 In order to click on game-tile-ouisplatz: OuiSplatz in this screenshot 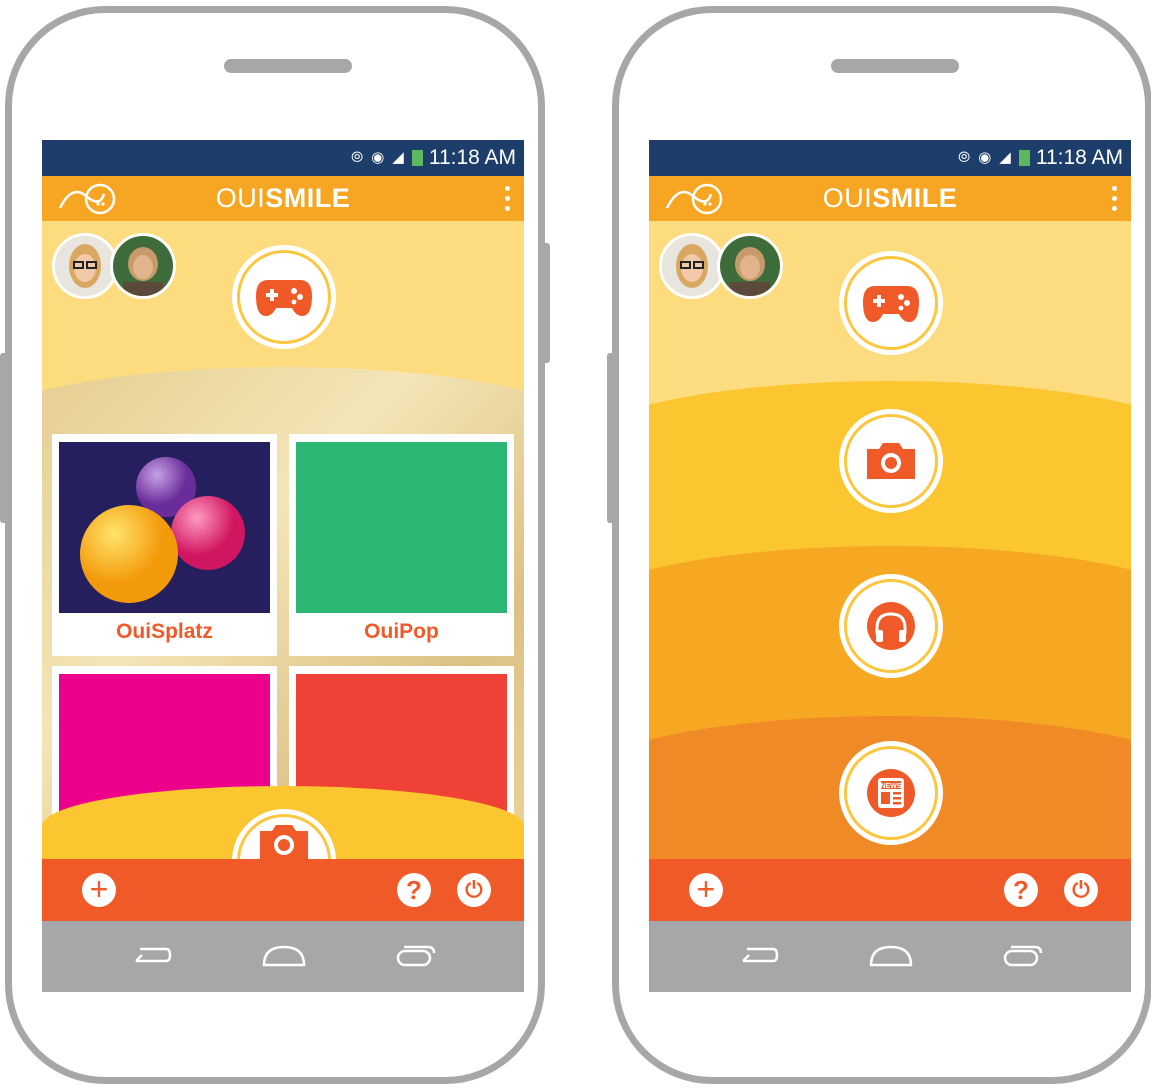, I will do `click(164, 545)`.